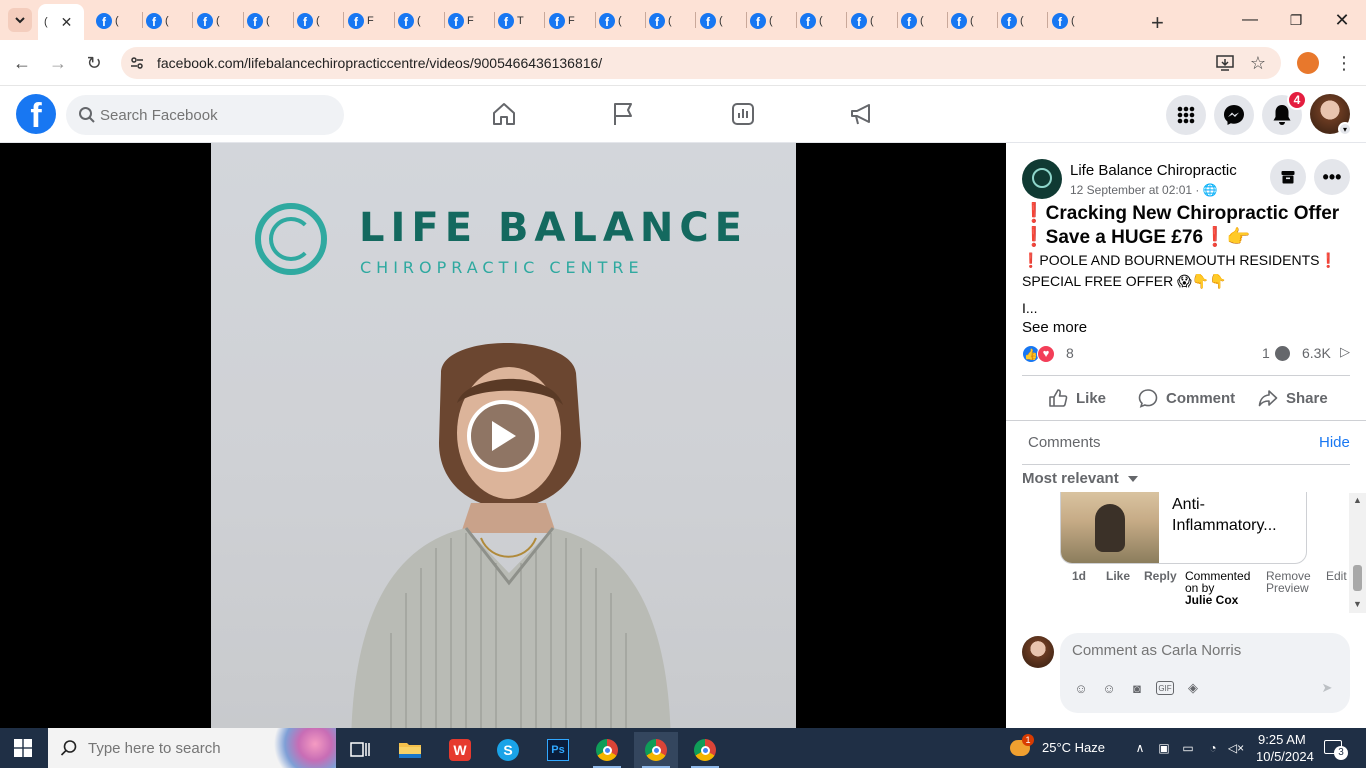 The width and height of the screenshot is (1366, 768). Describe the element at coordinates (1144, 190) in the screenshot. I see `post-timestamp: 12 September at 02:01 · 🌐` at that location.